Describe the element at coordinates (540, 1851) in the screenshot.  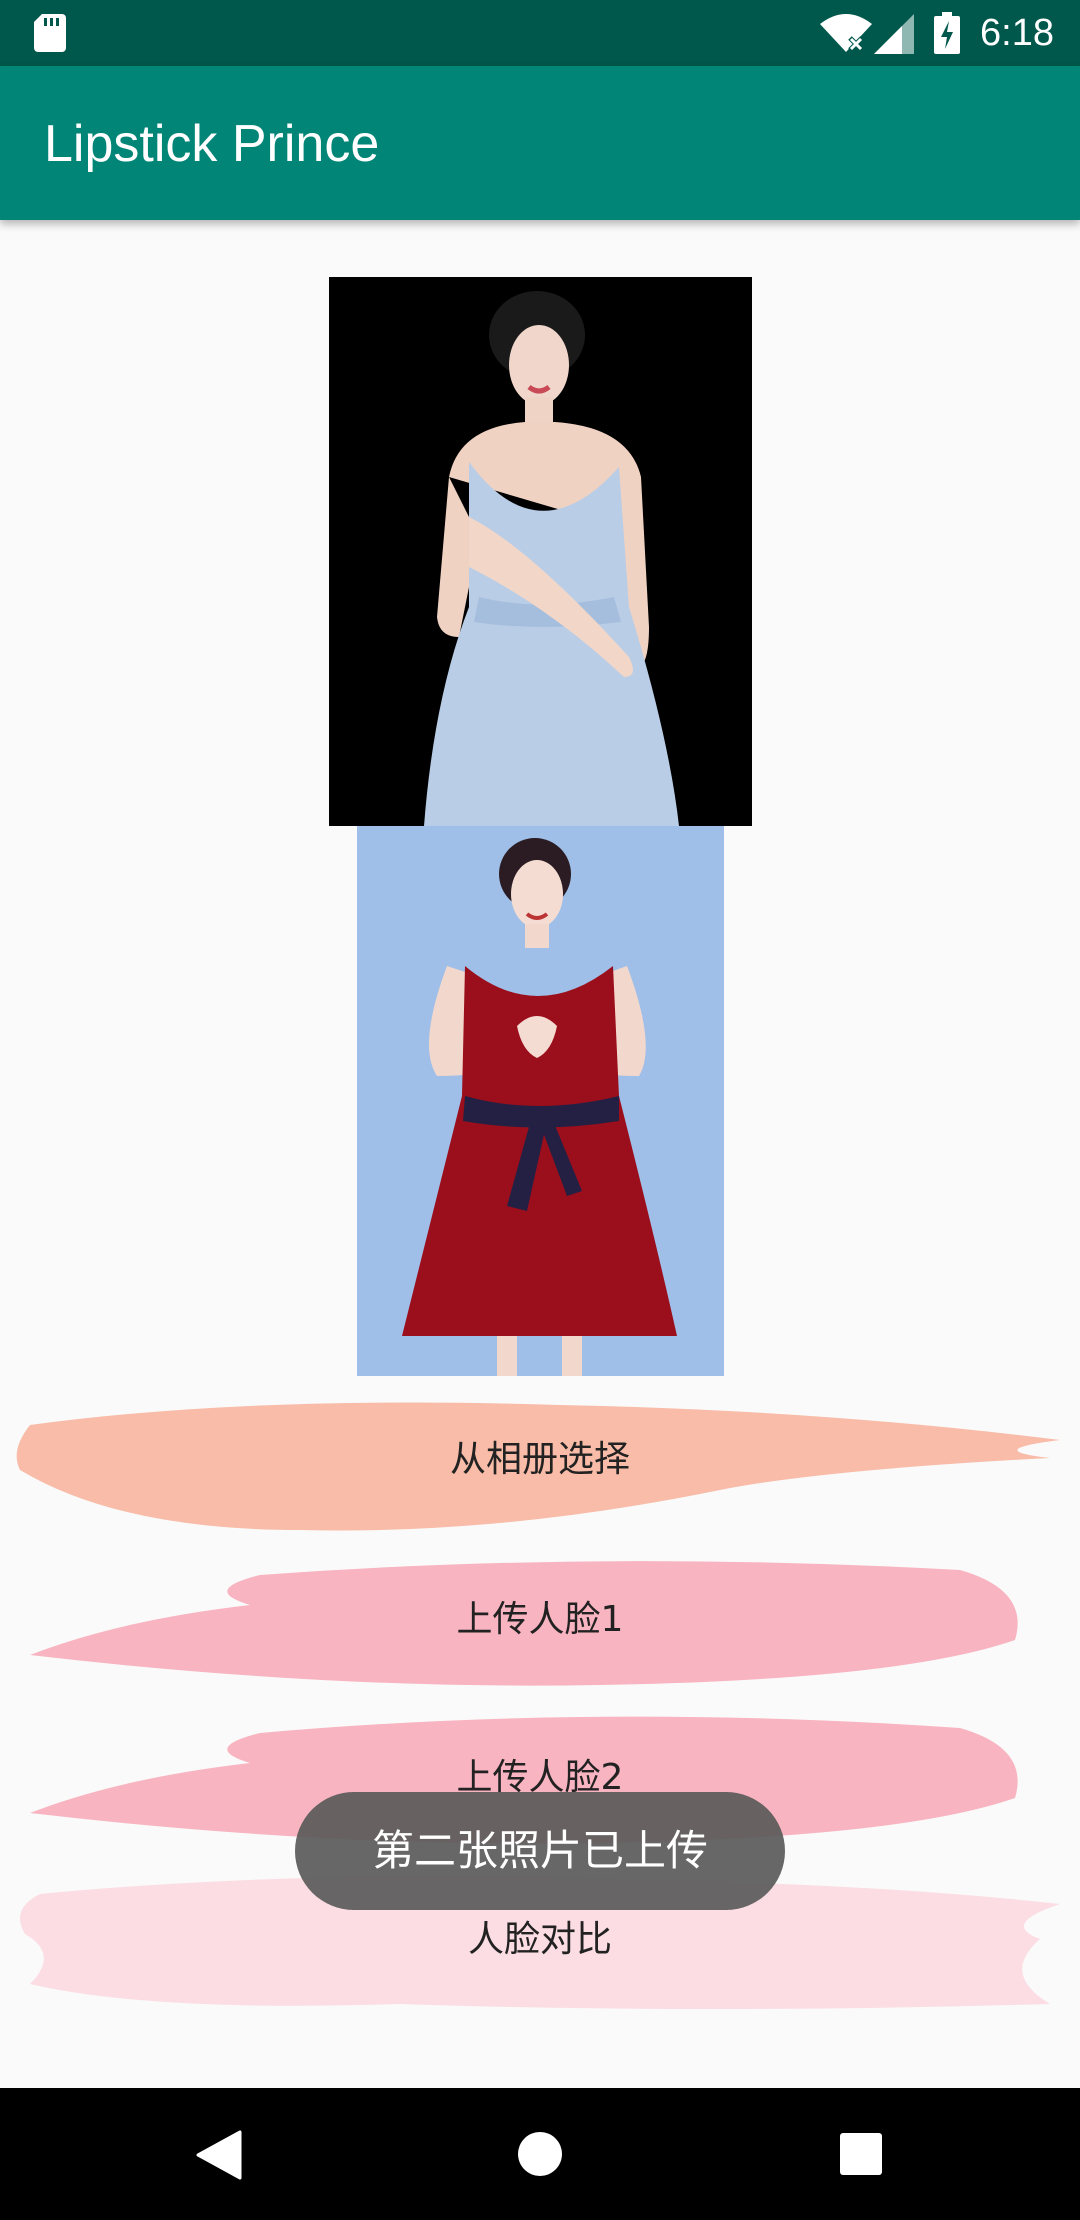
I see `toast-message: 第二张照片已上传` at that location.